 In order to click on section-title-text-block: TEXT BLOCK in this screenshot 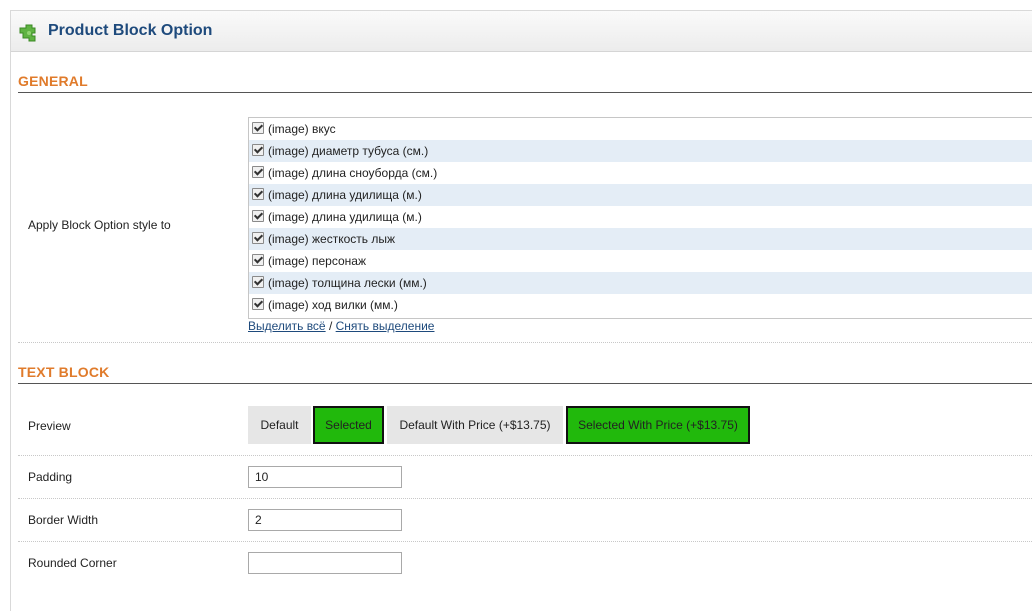, I will do `click(64, 372)`.